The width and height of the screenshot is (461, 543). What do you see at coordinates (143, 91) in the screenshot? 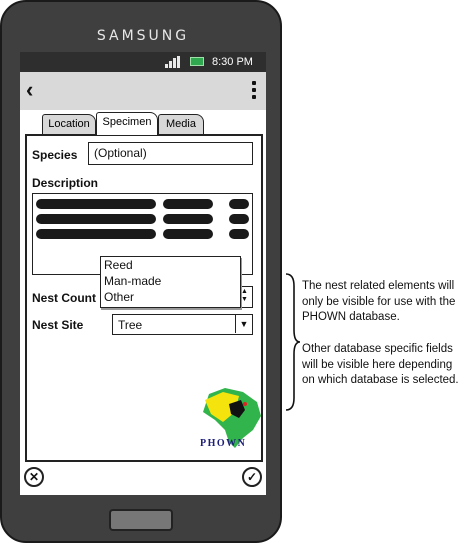
I see `action-bar: ‹` at bounding box center [143, 91].